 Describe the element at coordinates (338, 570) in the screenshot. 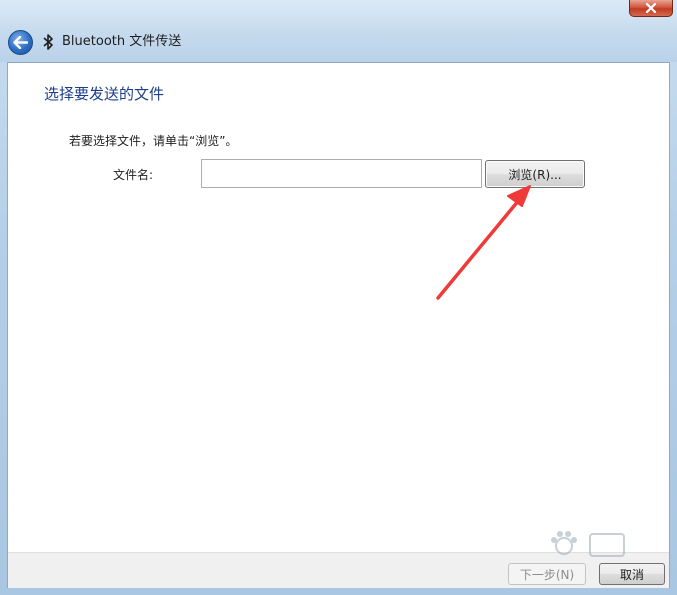

I see `button-bar: 下一步(N) 取消` at that location.